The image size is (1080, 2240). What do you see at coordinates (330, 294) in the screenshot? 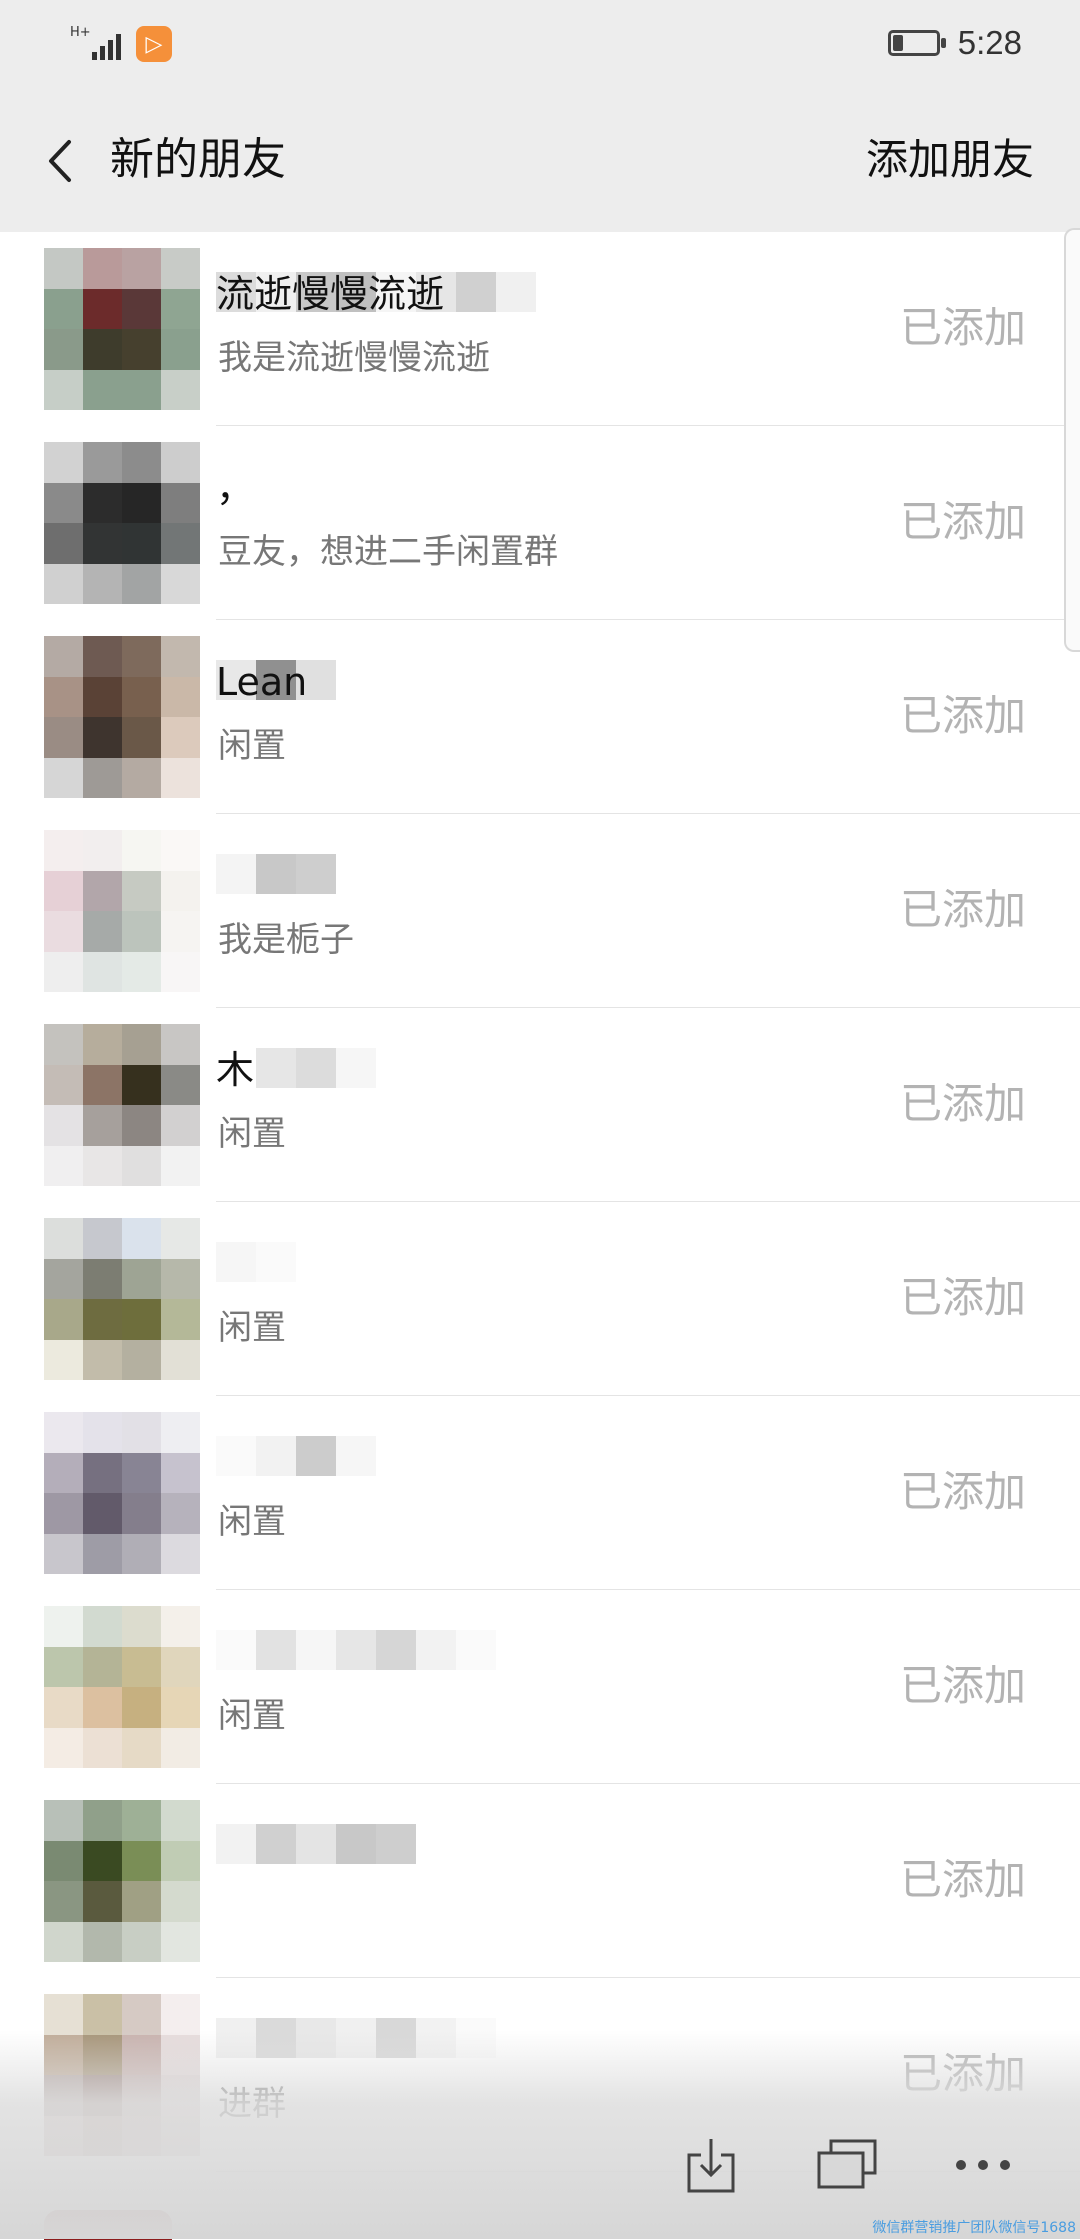
I see `friend-name: 流逝慢慢流逝` at bounding box center [330, 294].